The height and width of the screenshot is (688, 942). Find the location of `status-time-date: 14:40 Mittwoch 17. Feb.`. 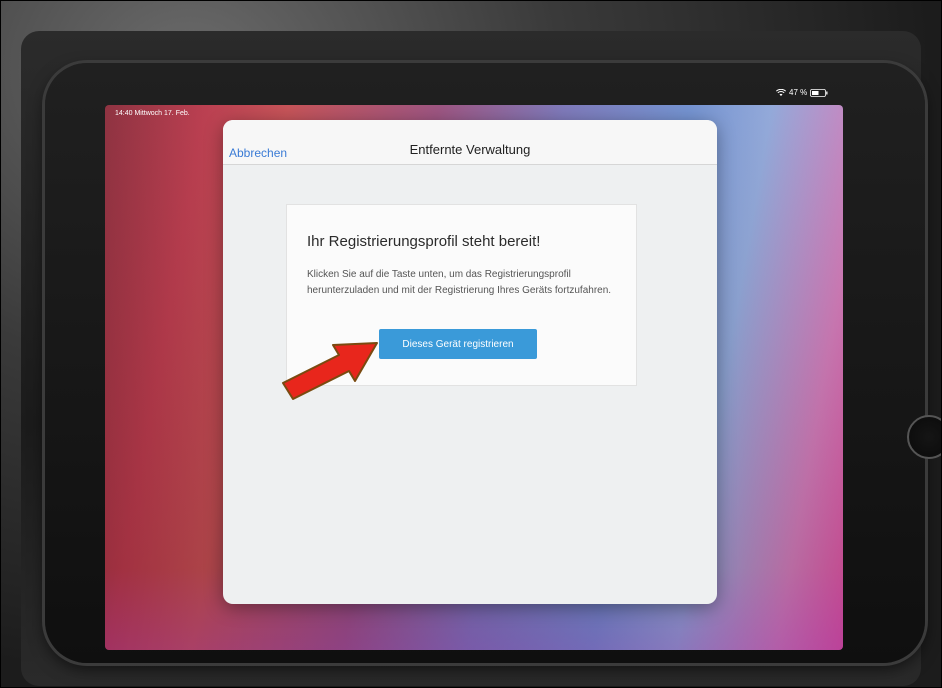

status-time-date: 14:40 Mittwoch 17. Feb. is located at coordinates (152, 113).